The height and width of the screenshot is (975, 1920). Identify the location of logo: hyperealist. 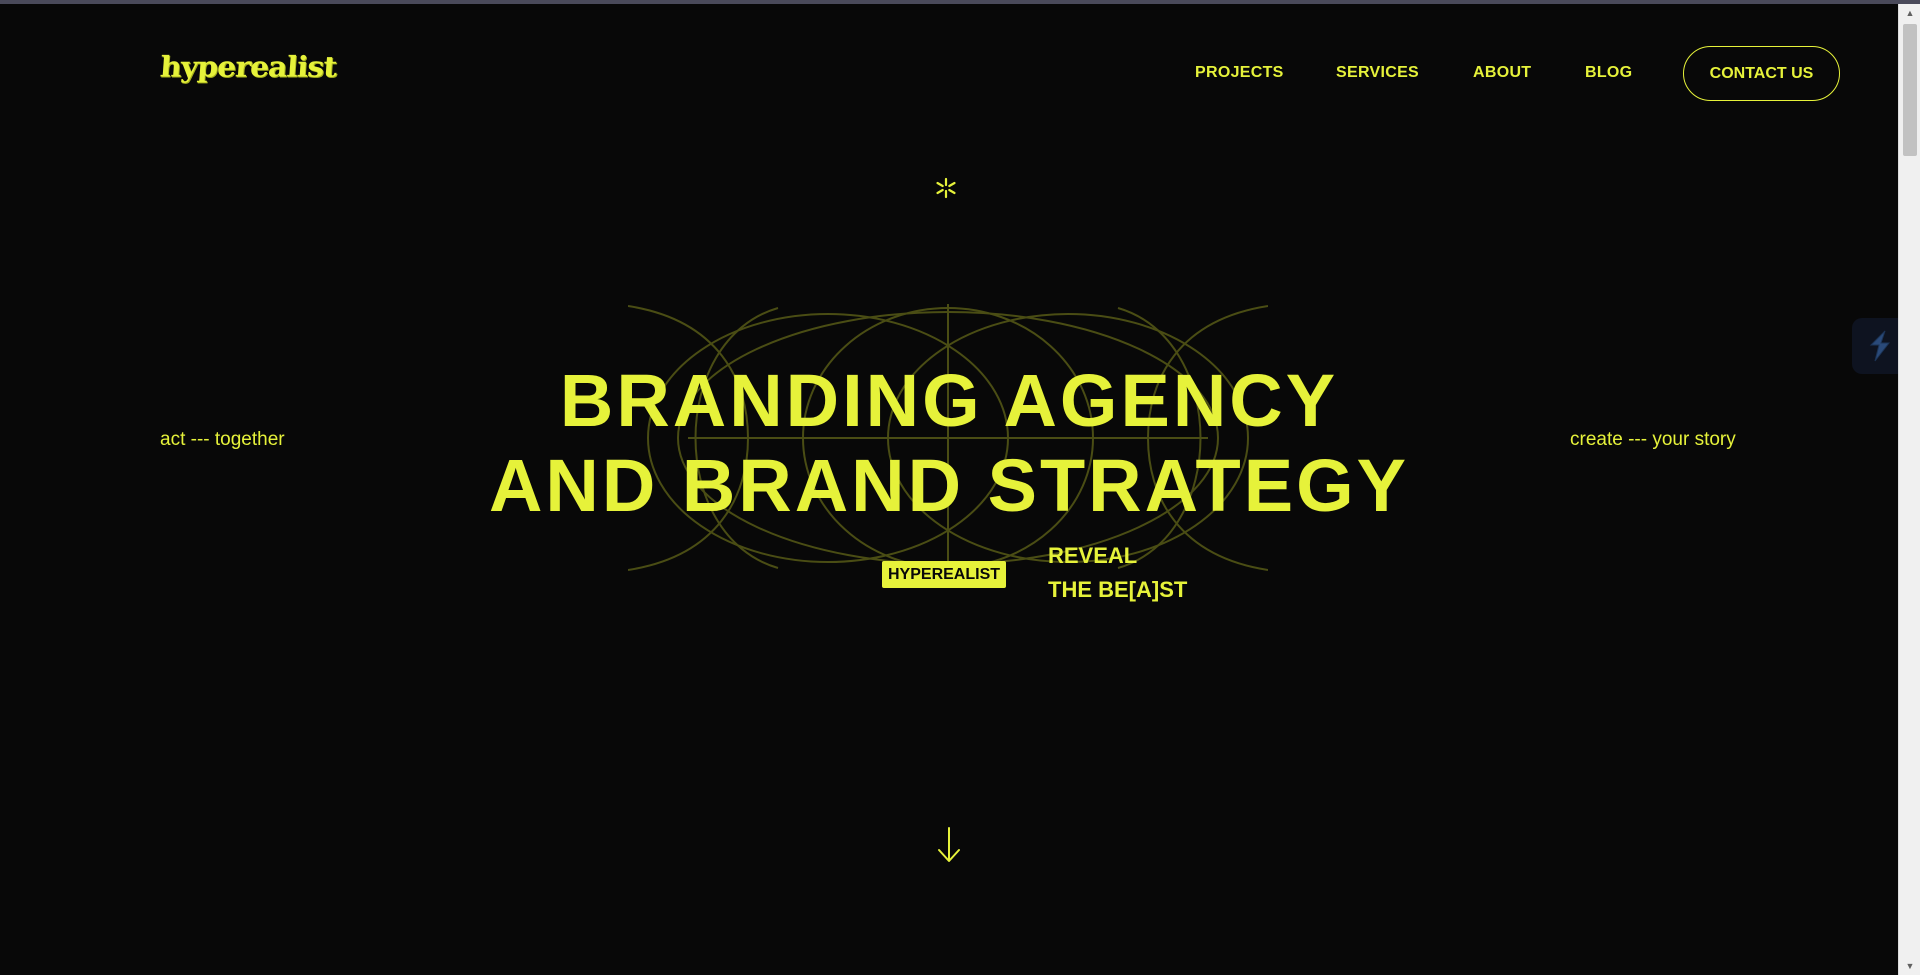
(248, 67).